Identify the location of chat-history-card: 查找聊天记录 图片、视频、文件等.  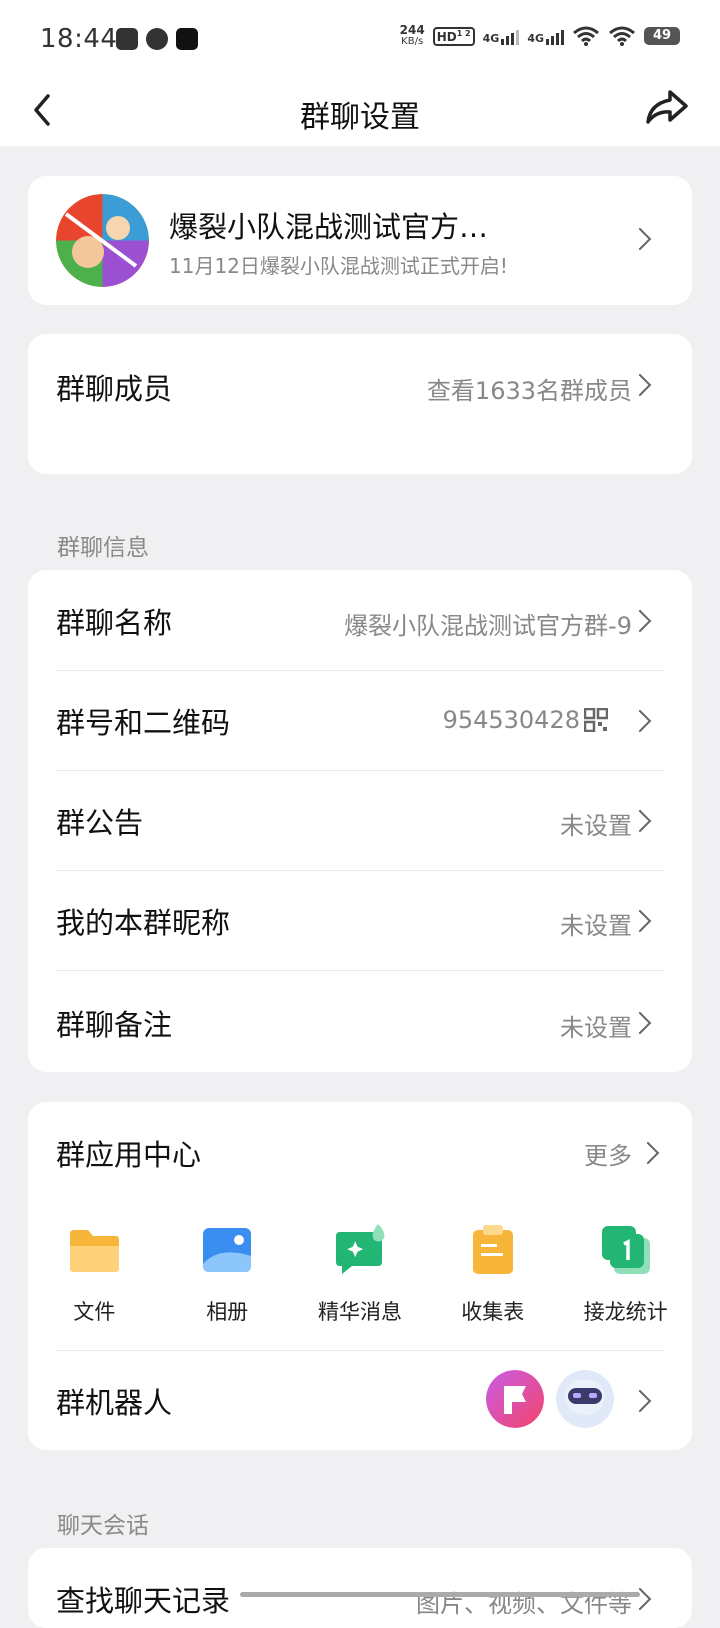
(360, 1588).